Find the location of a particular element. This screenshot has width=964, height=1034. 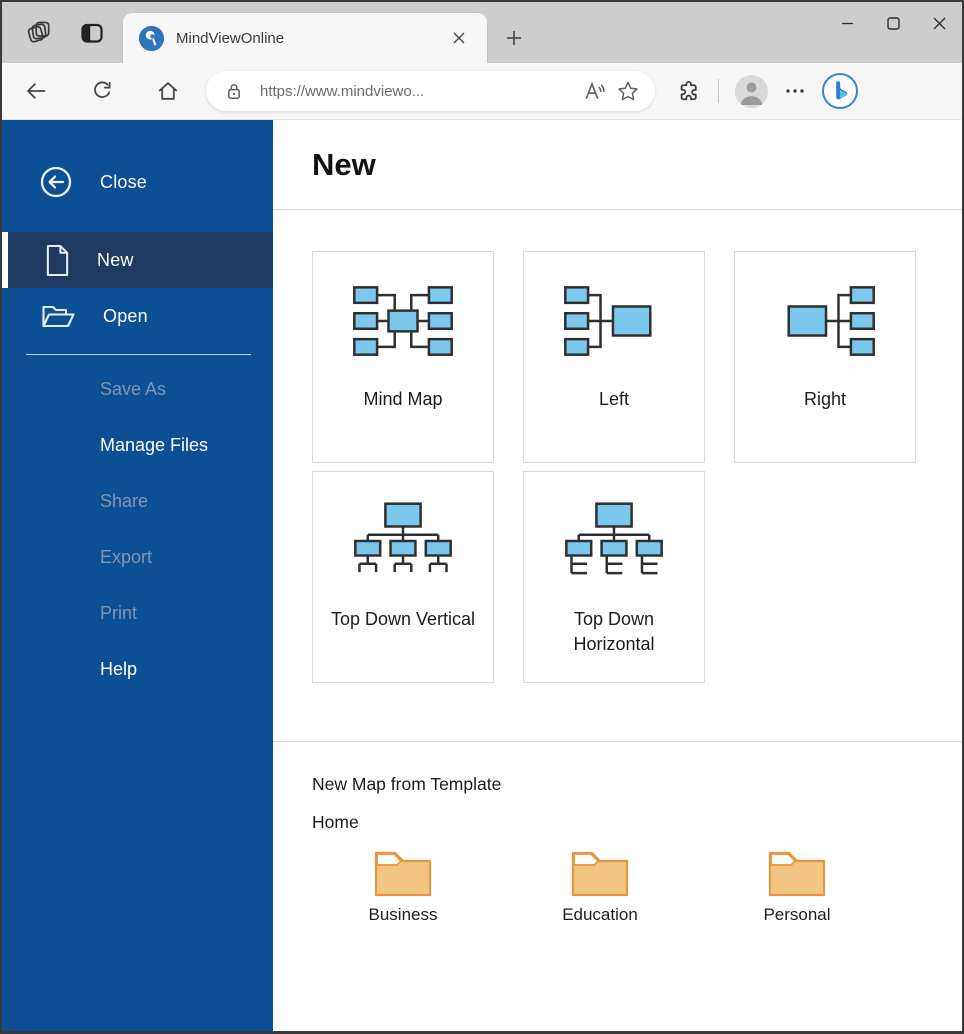

template-section-title: New Map from Template is located at coordinates (407, 784).